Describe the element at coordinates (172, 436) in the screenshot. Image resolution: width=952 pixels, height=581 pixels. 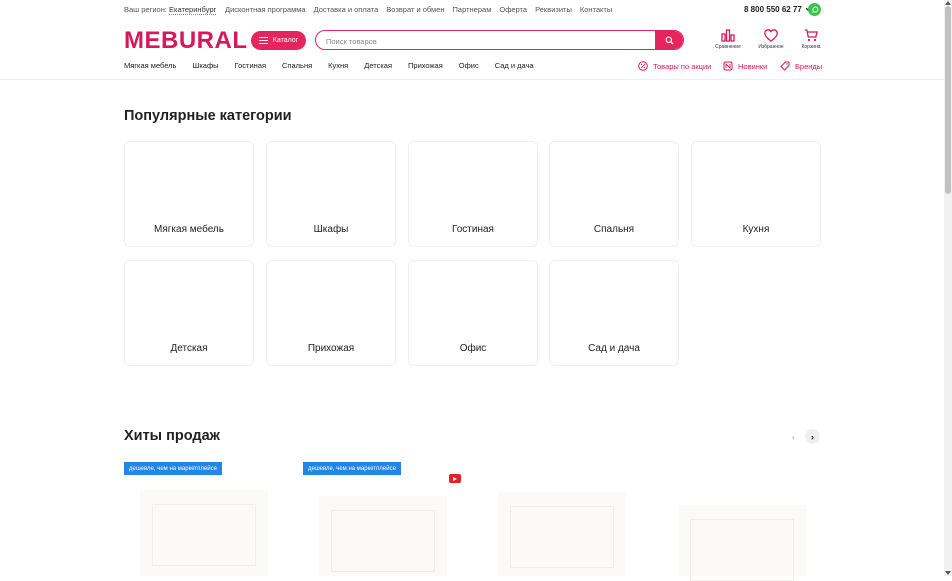
I see `hits-title: Хиты продаж` at that location.